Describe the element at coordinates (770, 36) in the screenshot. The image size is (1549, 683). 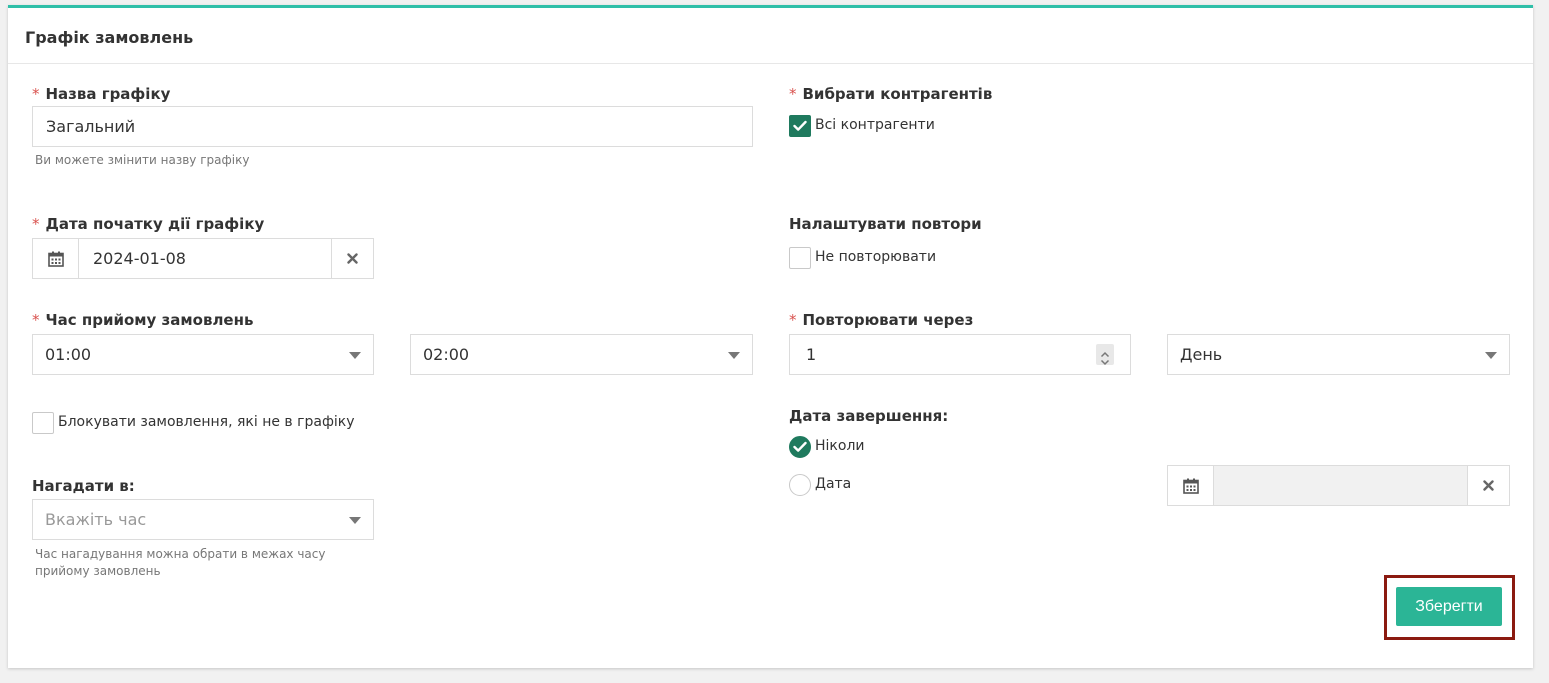
I see `panel-title: Графік замовлень` at that location.